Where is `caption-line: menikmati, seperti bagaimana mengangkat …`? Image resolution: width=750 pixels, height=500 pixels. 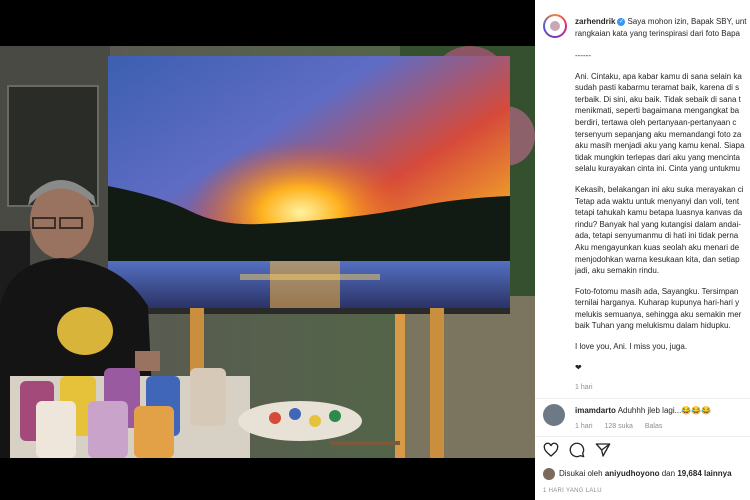 caption-line: menikmati, seperti bagaimana mengangkat … is located at coordinates (657, 111).